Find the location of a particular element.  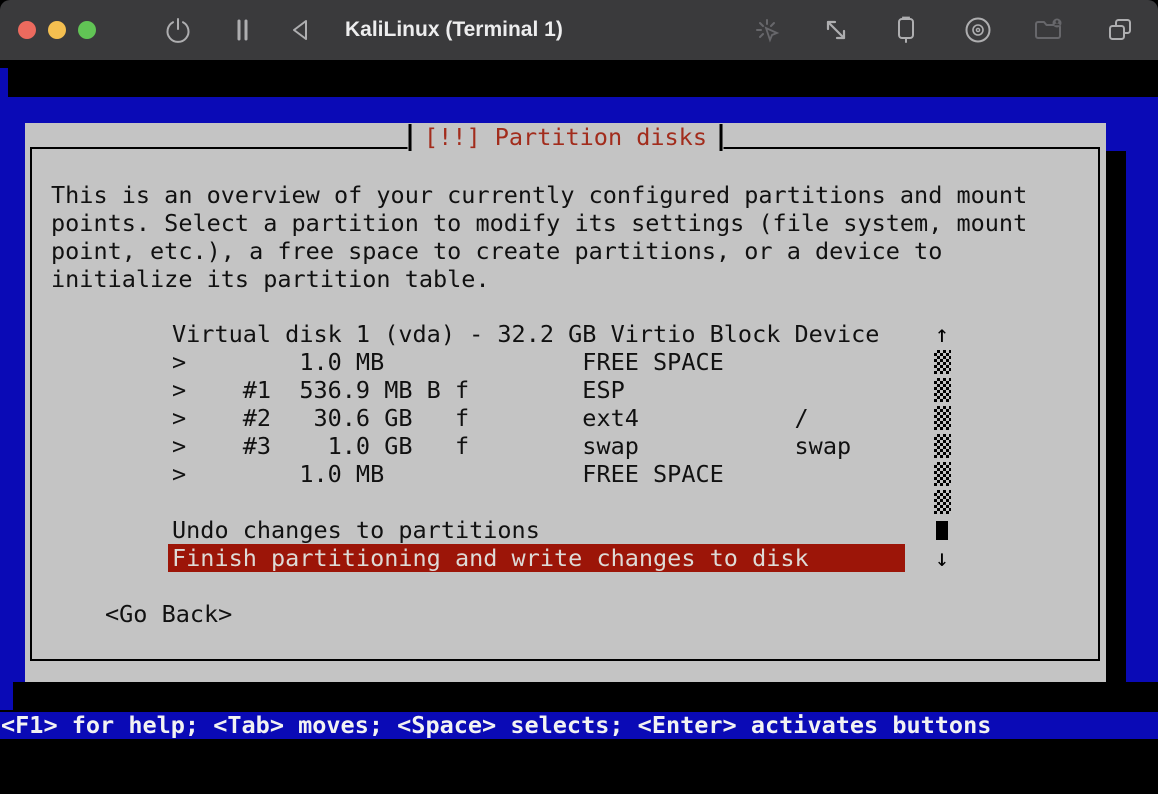

list-item-partition-2: > #2 30.6 GB f ext4 / is located at coordinates (490, 418).